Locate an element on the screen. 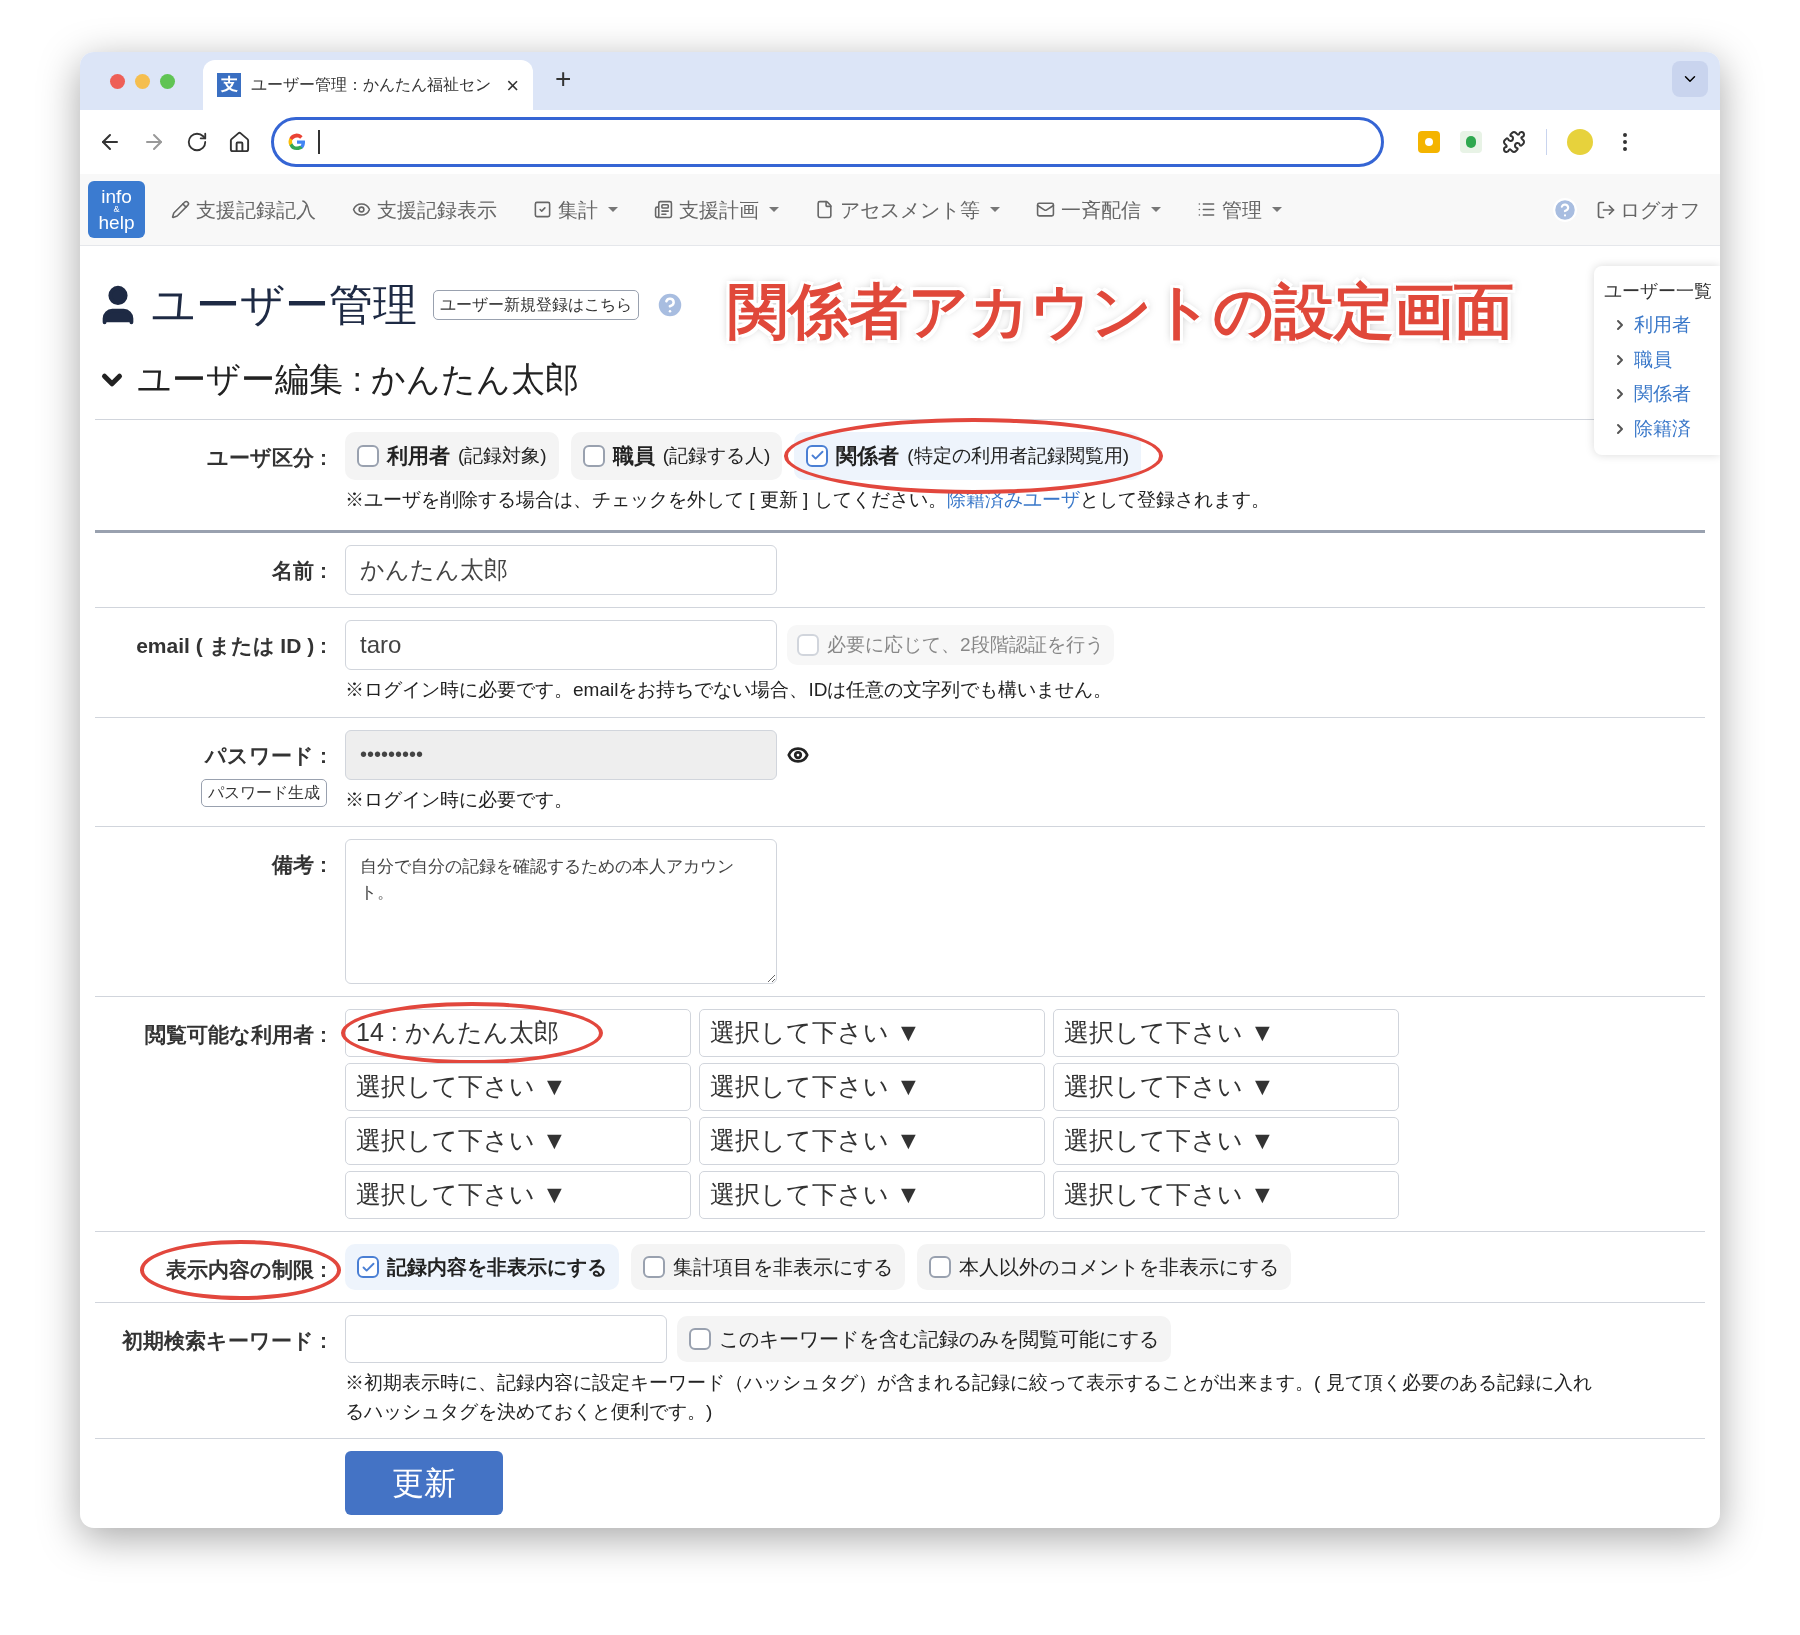 This screenshot has height=1635, width=1800. close-tab-button: × is located at coordinates (512, 85).